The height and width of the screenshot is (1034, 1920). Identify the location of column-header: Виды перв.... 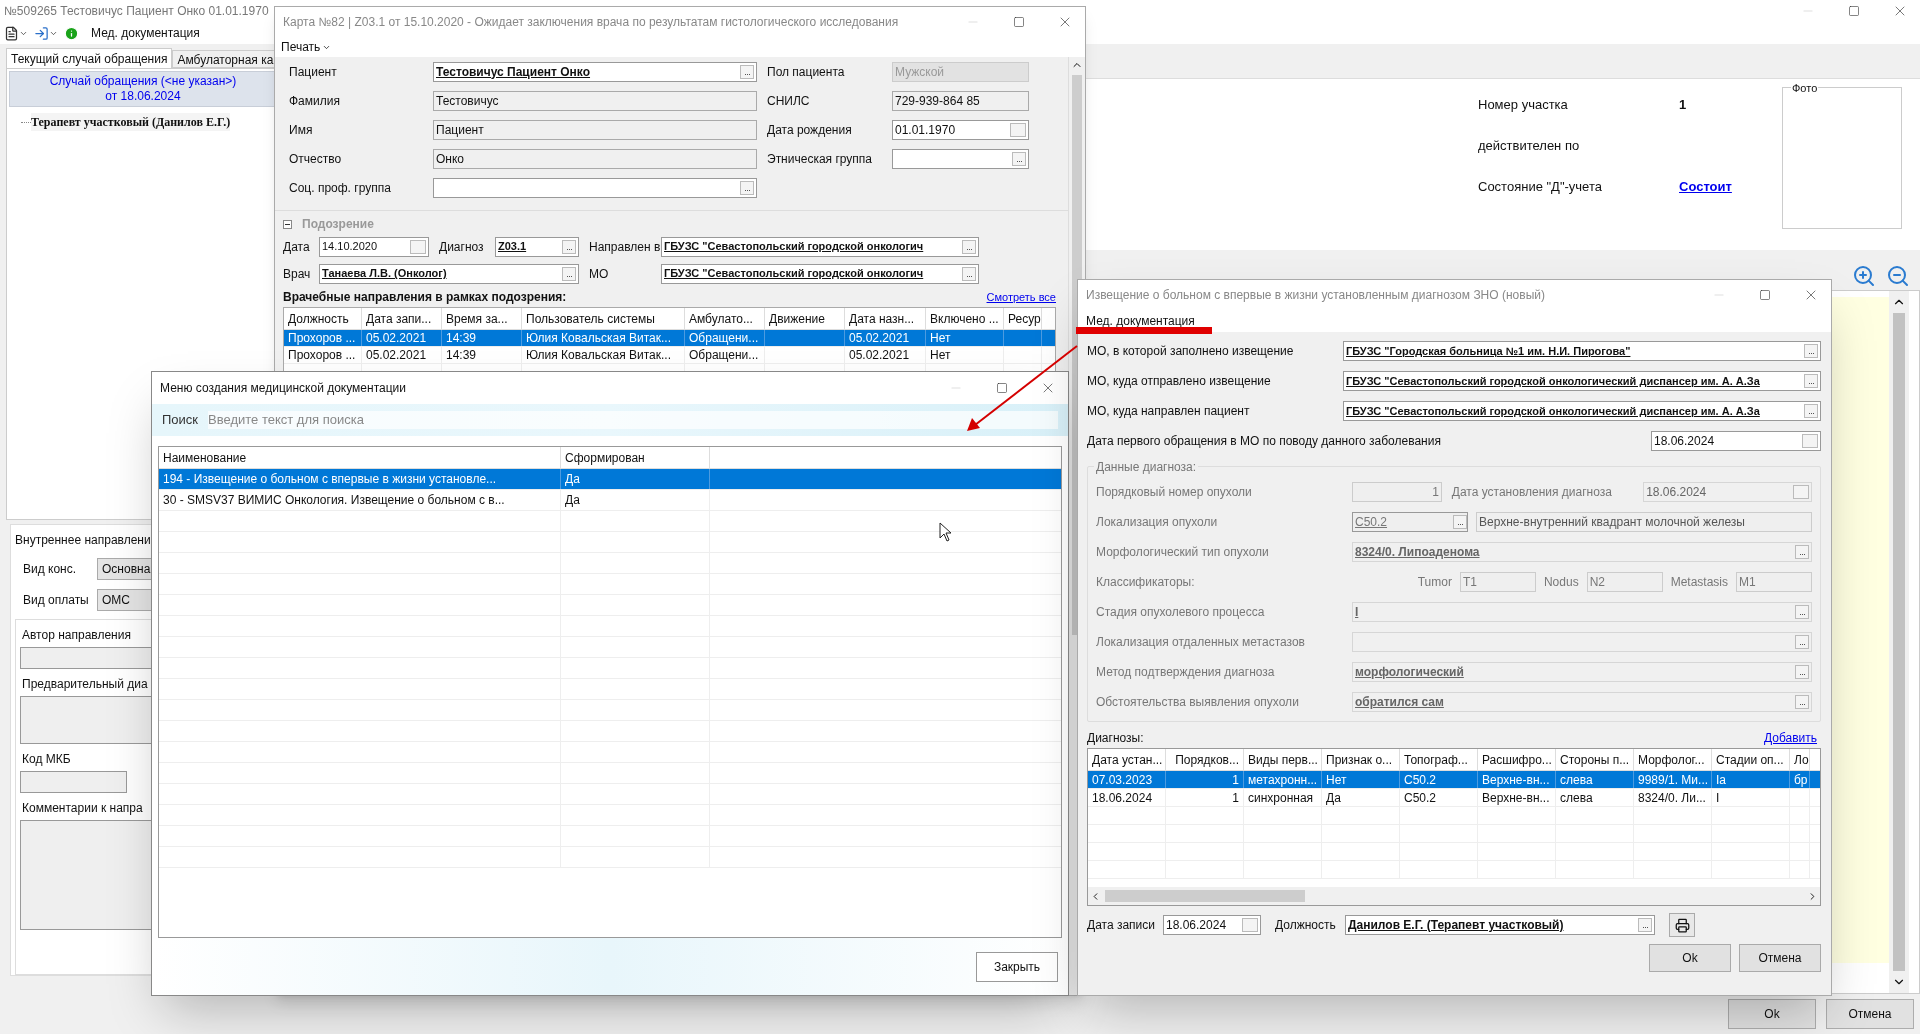
(1283, 759).